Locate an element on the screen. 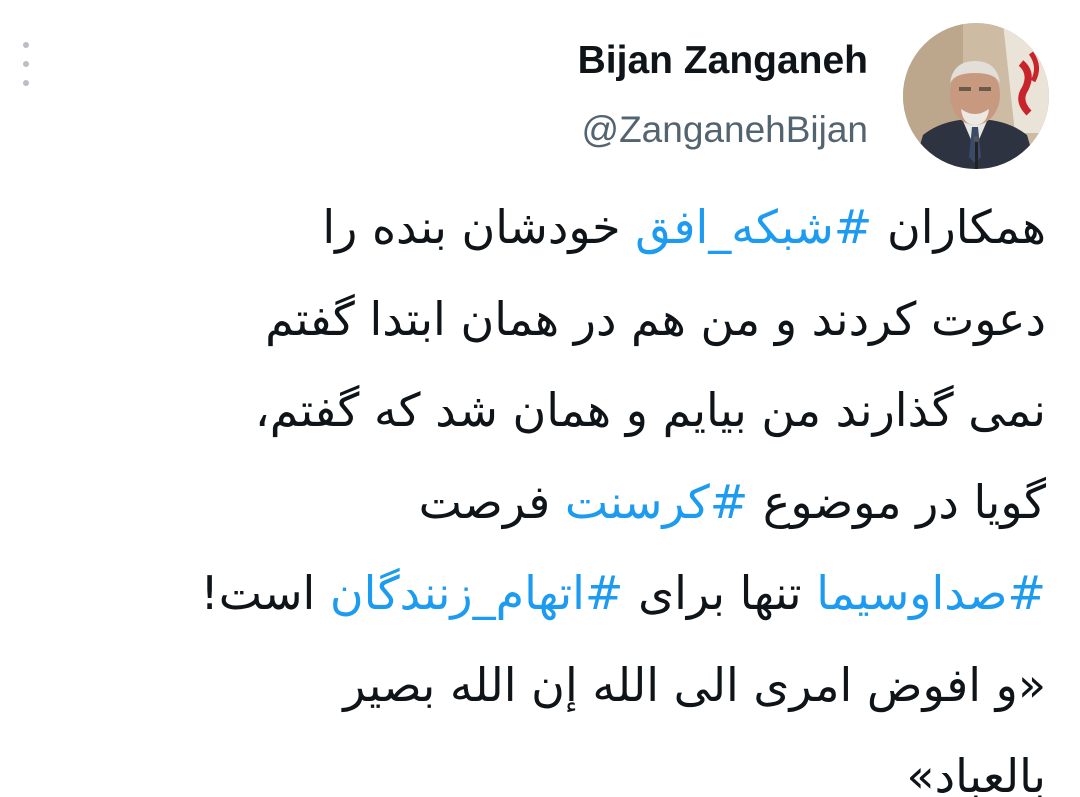 Image resolution: width=1080 pixels, height=797 pixels. tweet-line: همکاران #شبکه_افق خودشان بنده را is located at coordinates (684, 227).